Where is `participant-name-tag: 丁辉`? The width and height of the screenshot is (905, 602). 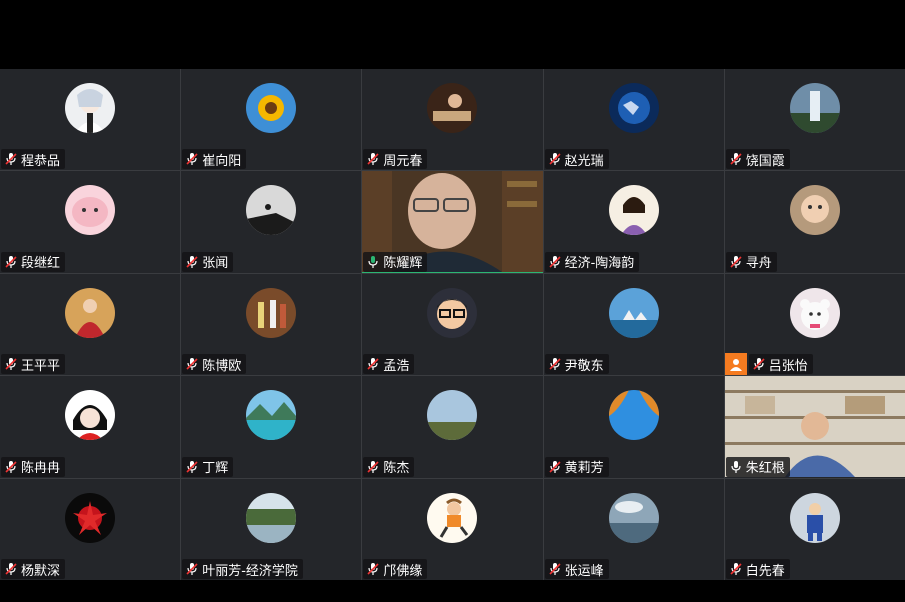
participant-name-tag: 丁辉 is located at coordinates (208, 466).